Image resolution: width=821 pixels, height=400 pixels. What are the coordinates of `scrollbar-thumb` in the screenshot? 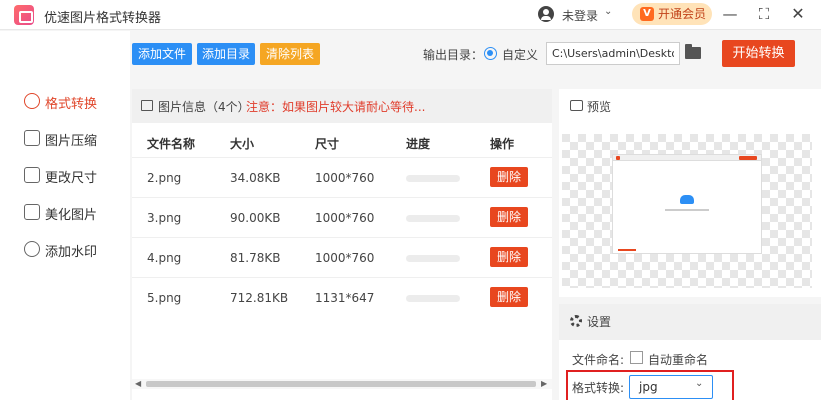 It's located at (341, 384).